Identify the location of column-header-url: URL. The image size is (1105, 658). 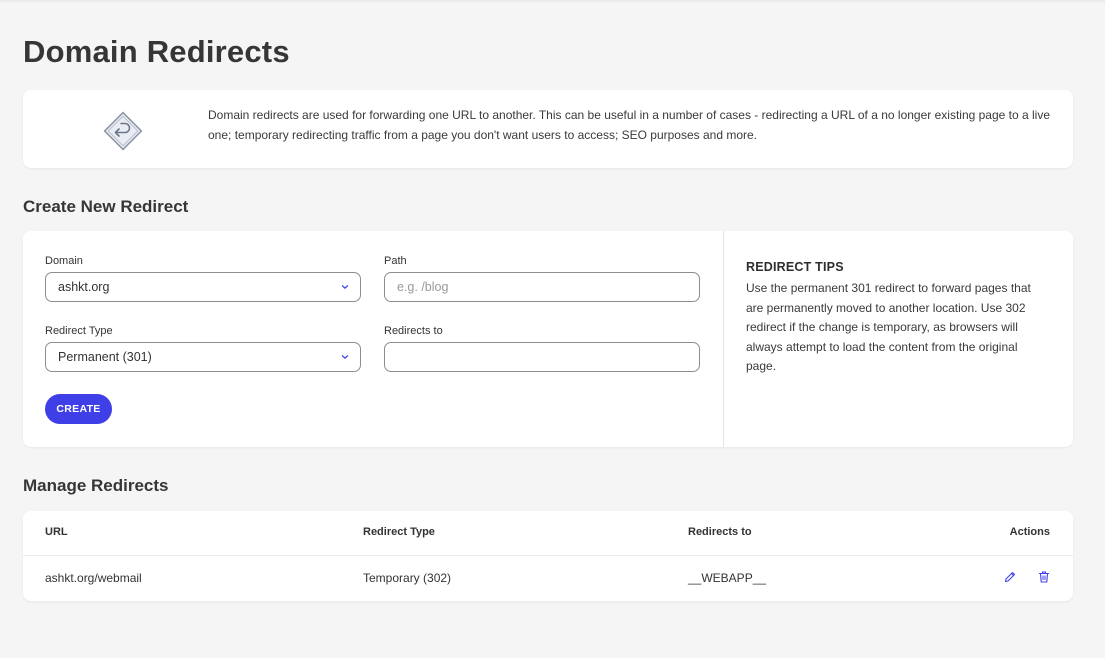
(56, 532).